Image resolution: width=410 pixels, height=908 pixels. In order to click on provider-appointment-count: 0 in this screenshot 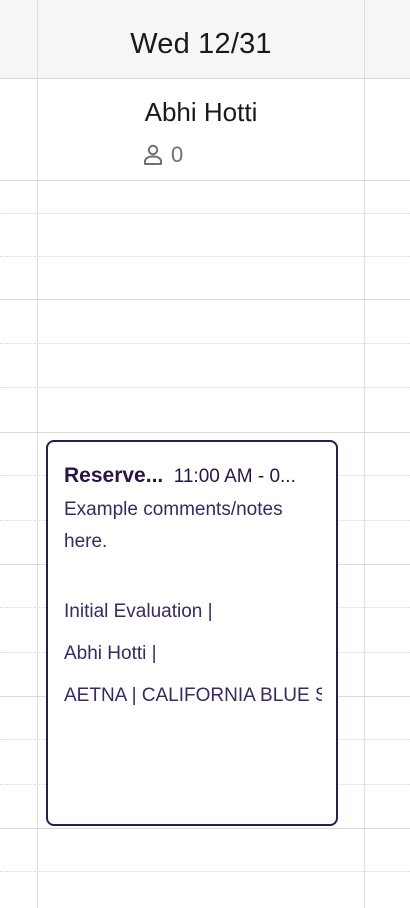, I will do `click(163, 155)`.